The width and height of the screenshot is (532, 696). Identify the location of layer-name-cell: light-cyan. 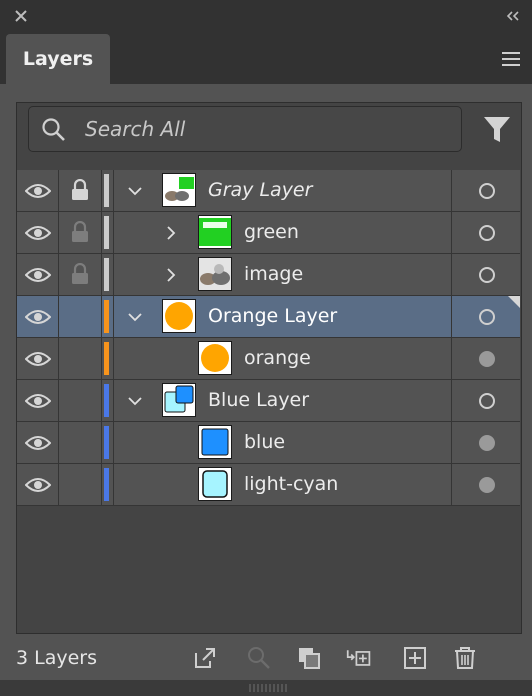
(282, 484).